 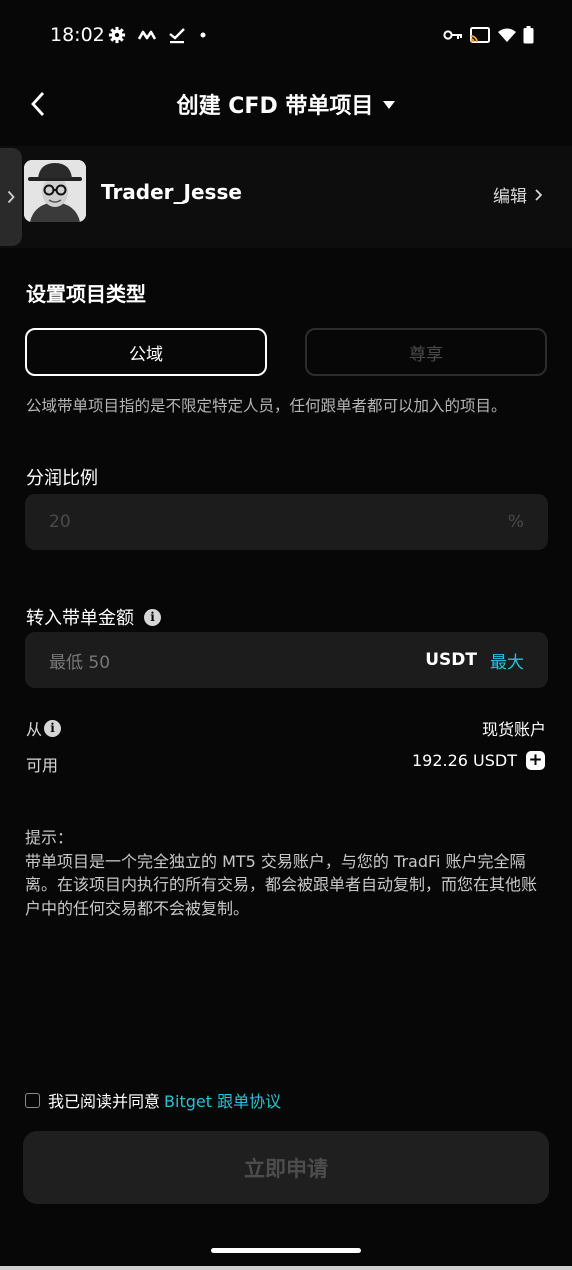 I want to click on available-value: 192.26 USDT, so click(x=464, y=760).